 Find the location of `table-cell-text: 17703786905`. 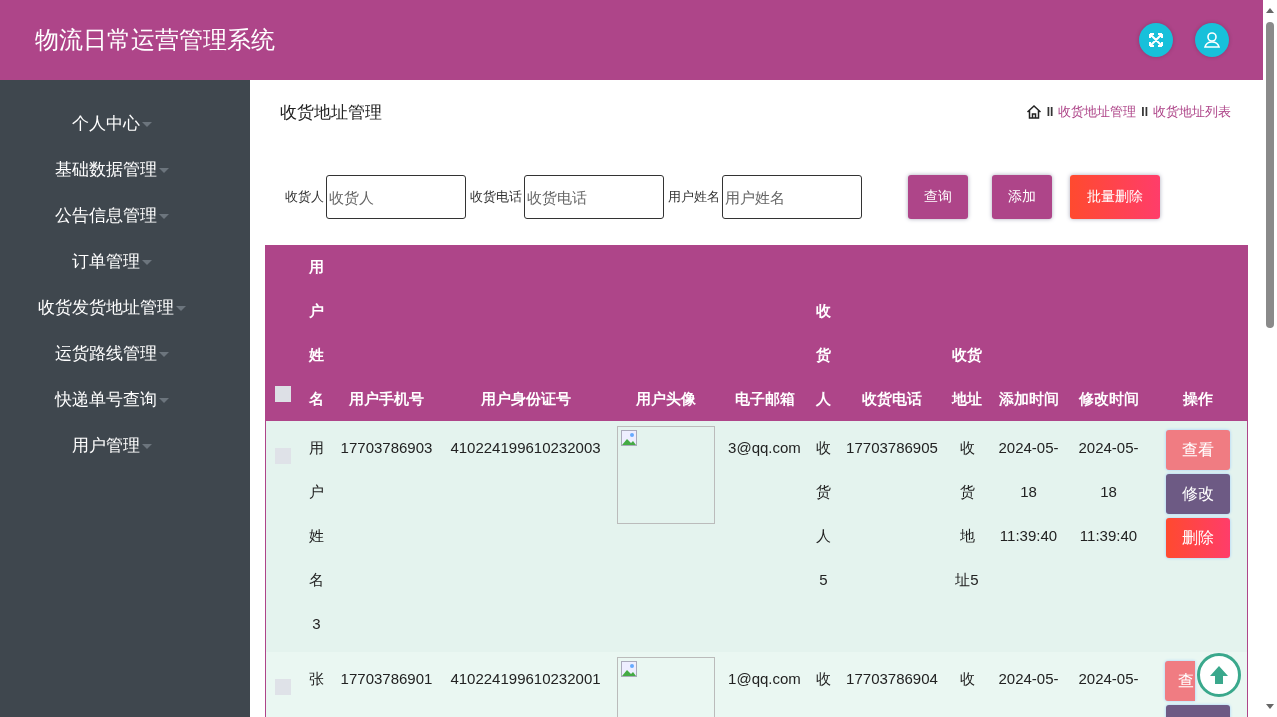

table-cell-text: 17703786905 is located at coordinates (892, 448).